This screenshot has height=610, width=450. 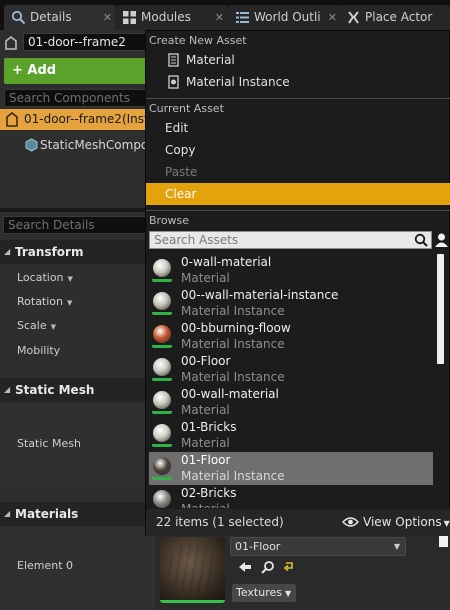 I want to click on category-materials: ◢ Materials, so click(x=77, y=514).